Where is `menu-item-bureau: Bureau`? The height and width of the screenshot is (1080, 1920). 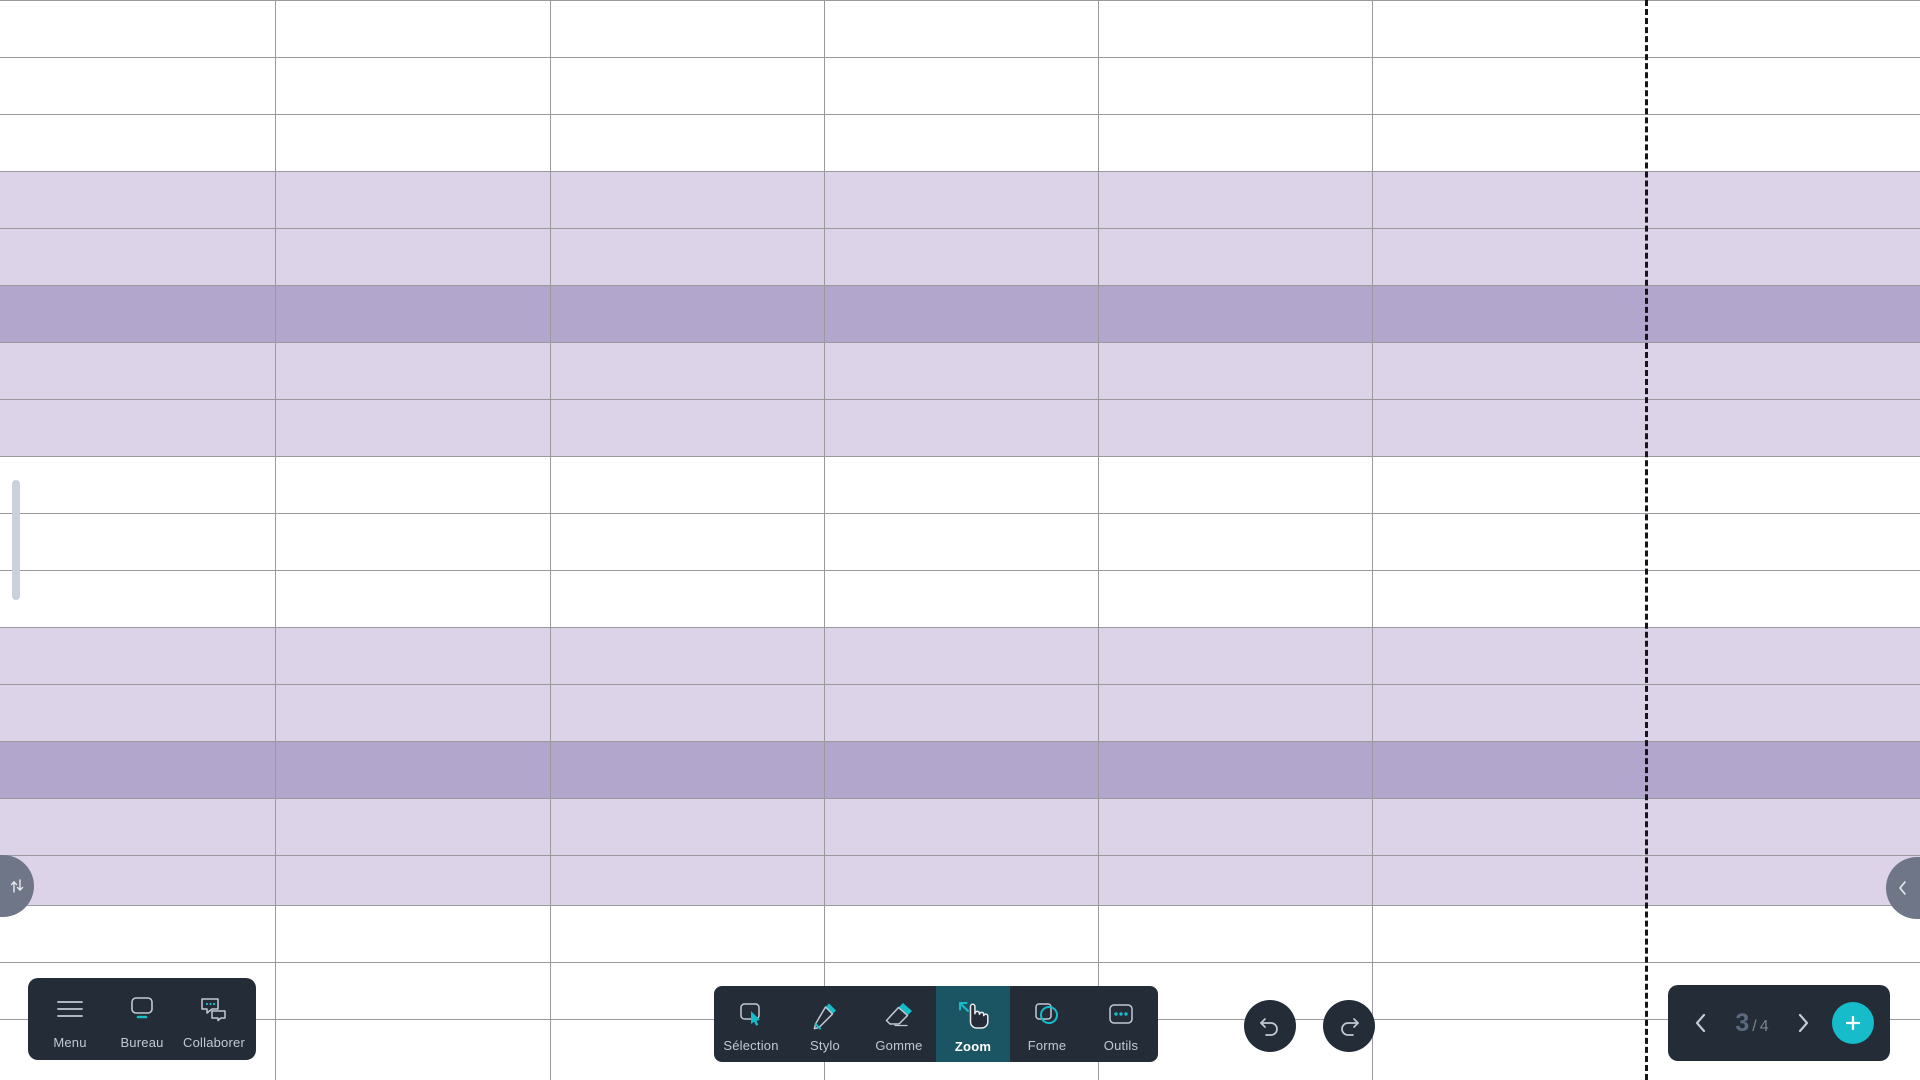 menu-item-bureau: Bureau is located at coordinates (142, 1019).